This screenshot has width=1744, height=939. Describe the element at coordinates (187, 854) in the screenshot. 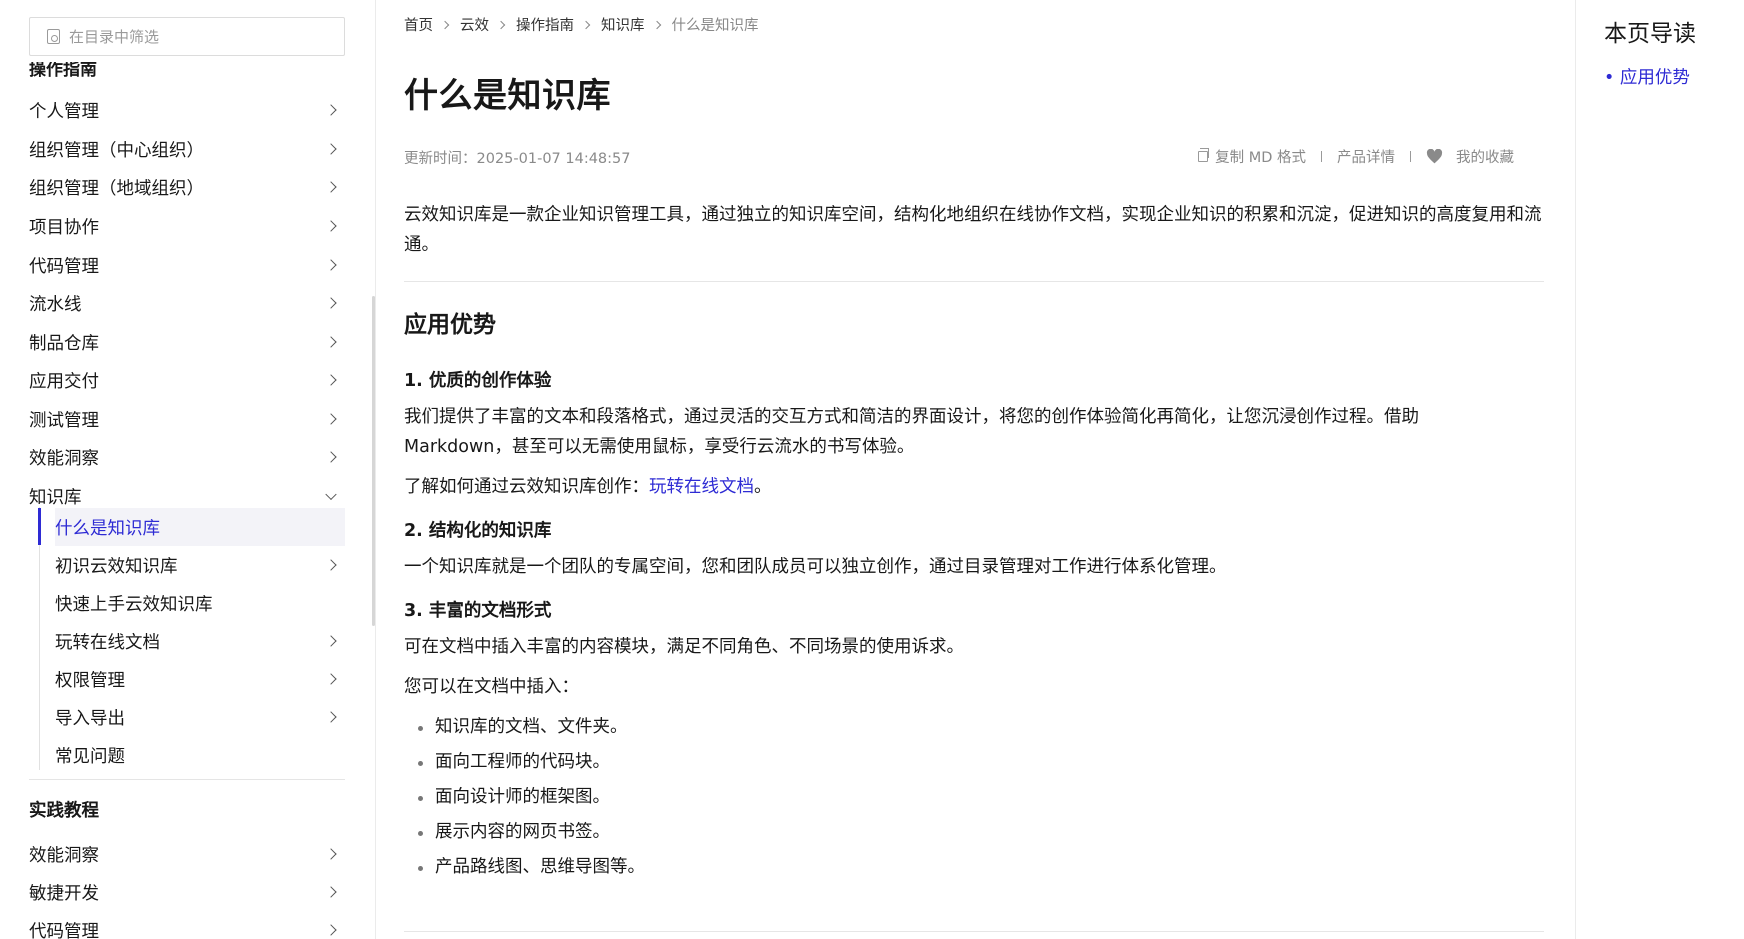

I see `sidebar-item-practice-insight: 效能洞察` at that location.